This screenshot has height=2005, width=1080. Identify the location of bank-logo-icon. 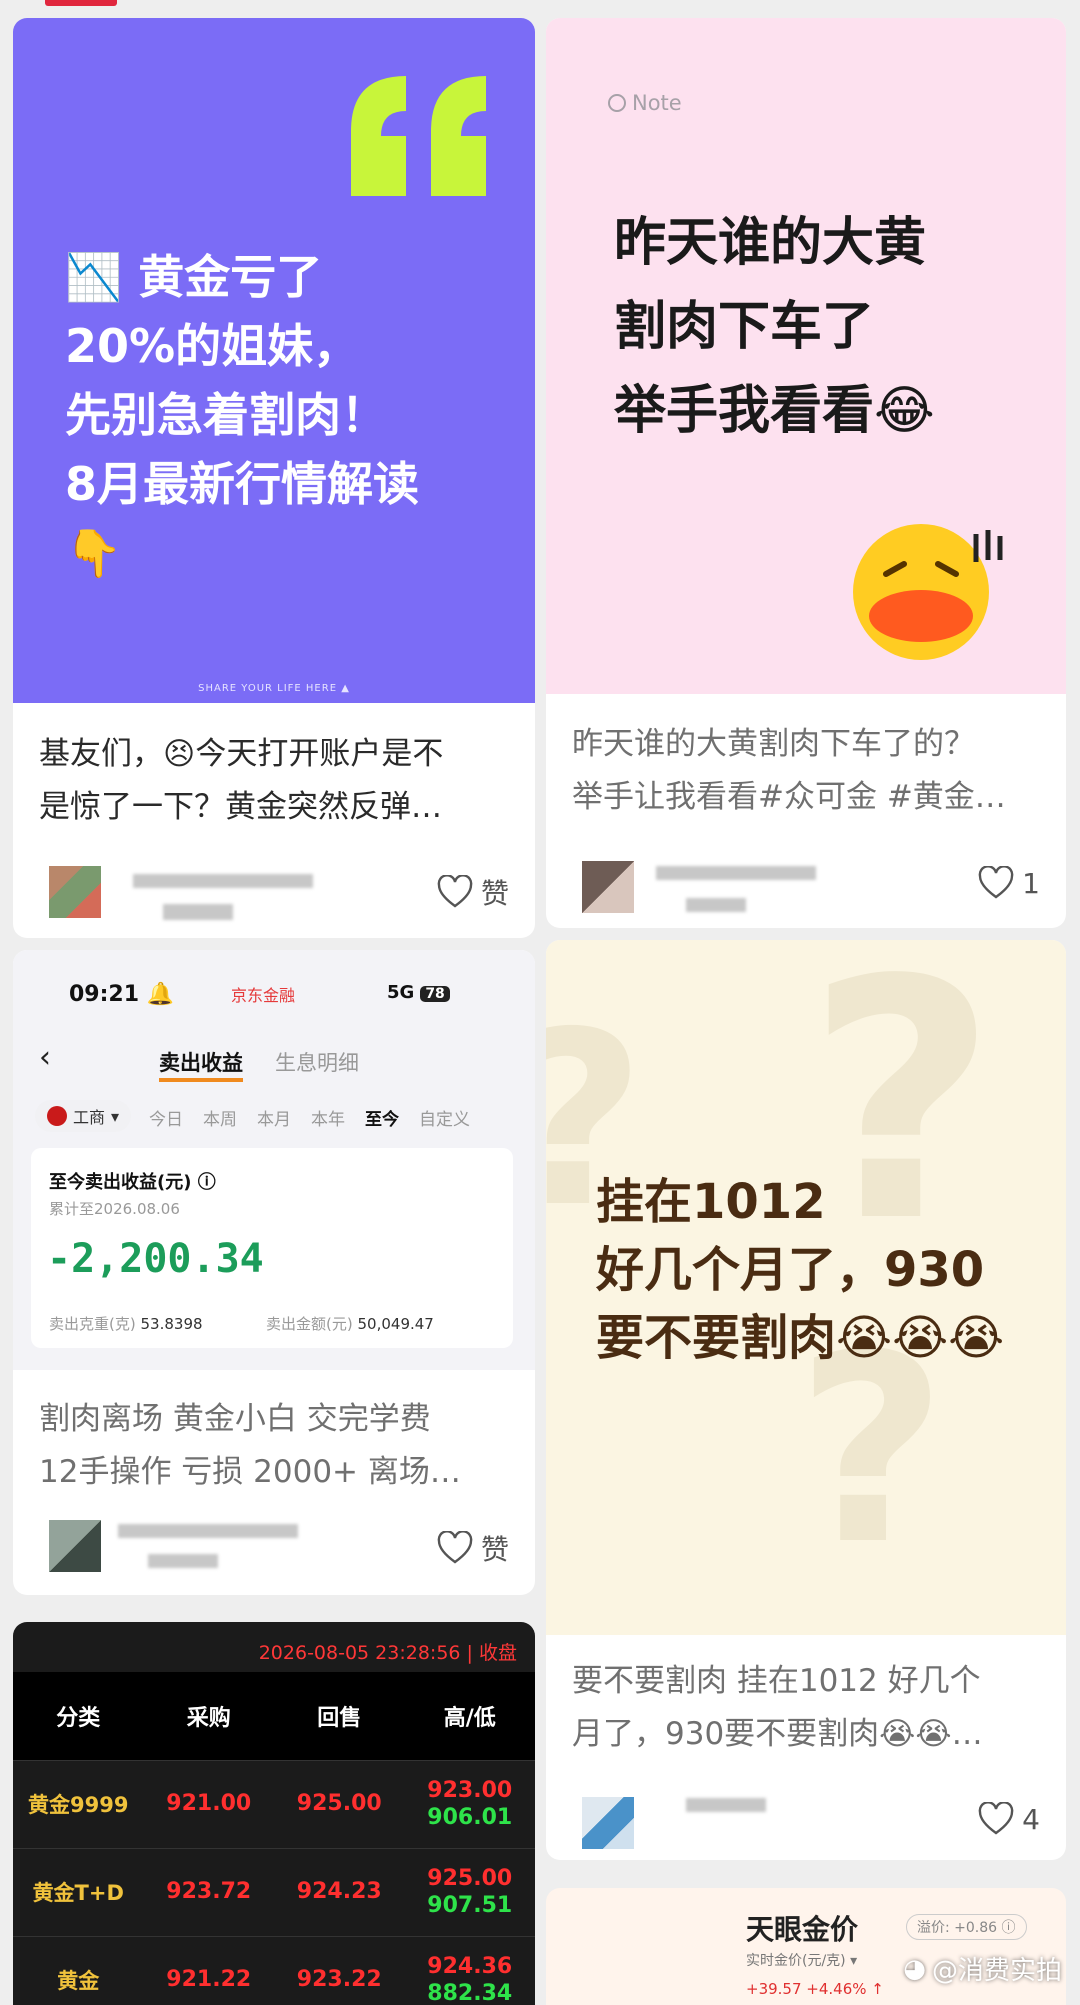
(57, 1116).